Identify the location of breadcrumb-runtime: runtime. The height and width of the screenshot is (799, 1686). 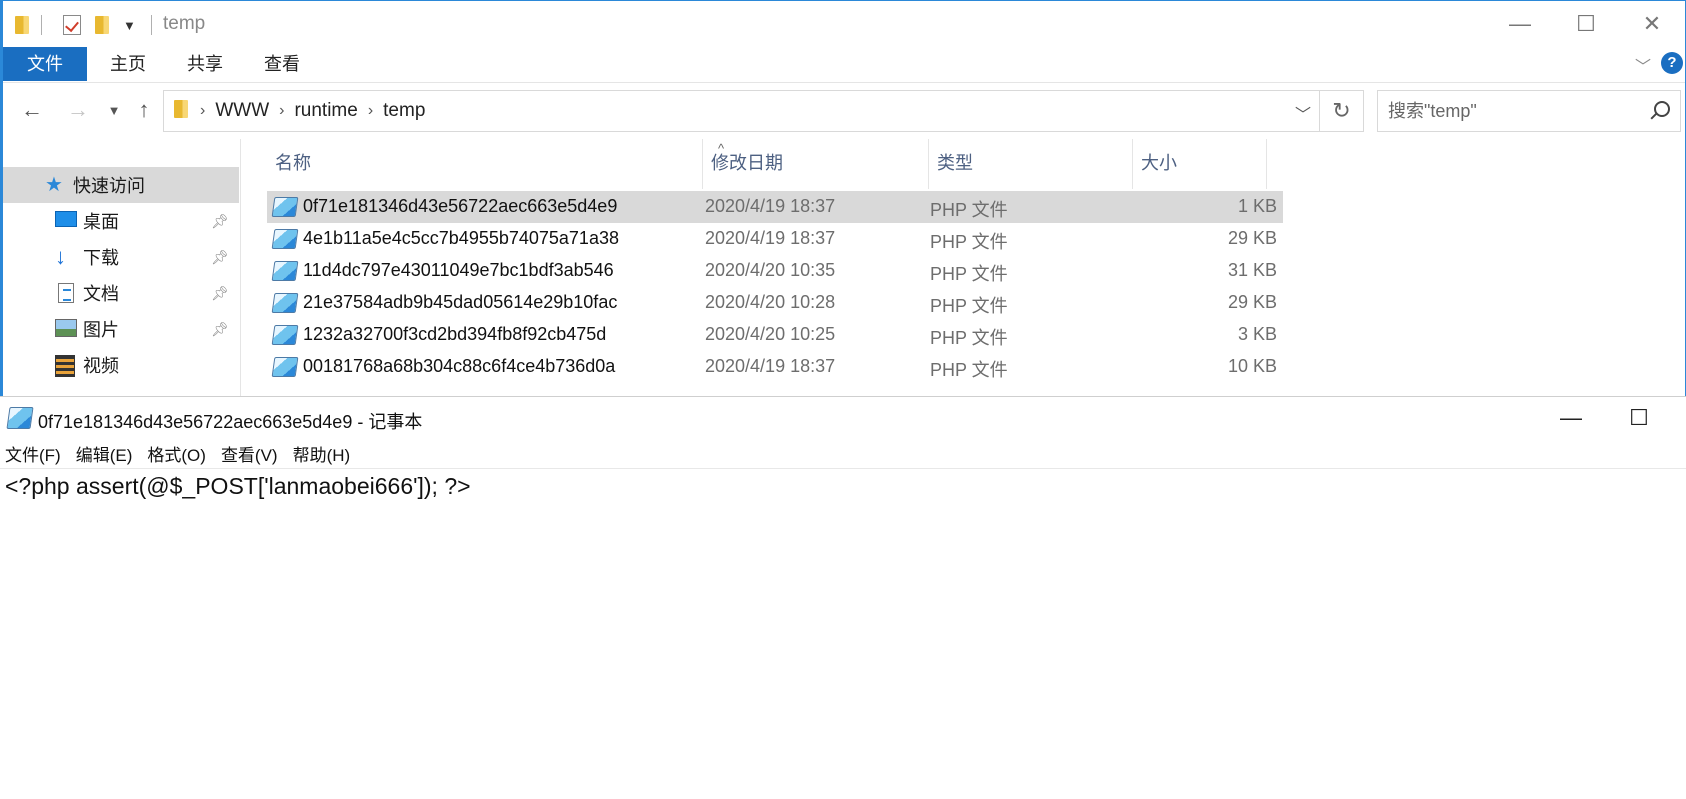
(325, 111).